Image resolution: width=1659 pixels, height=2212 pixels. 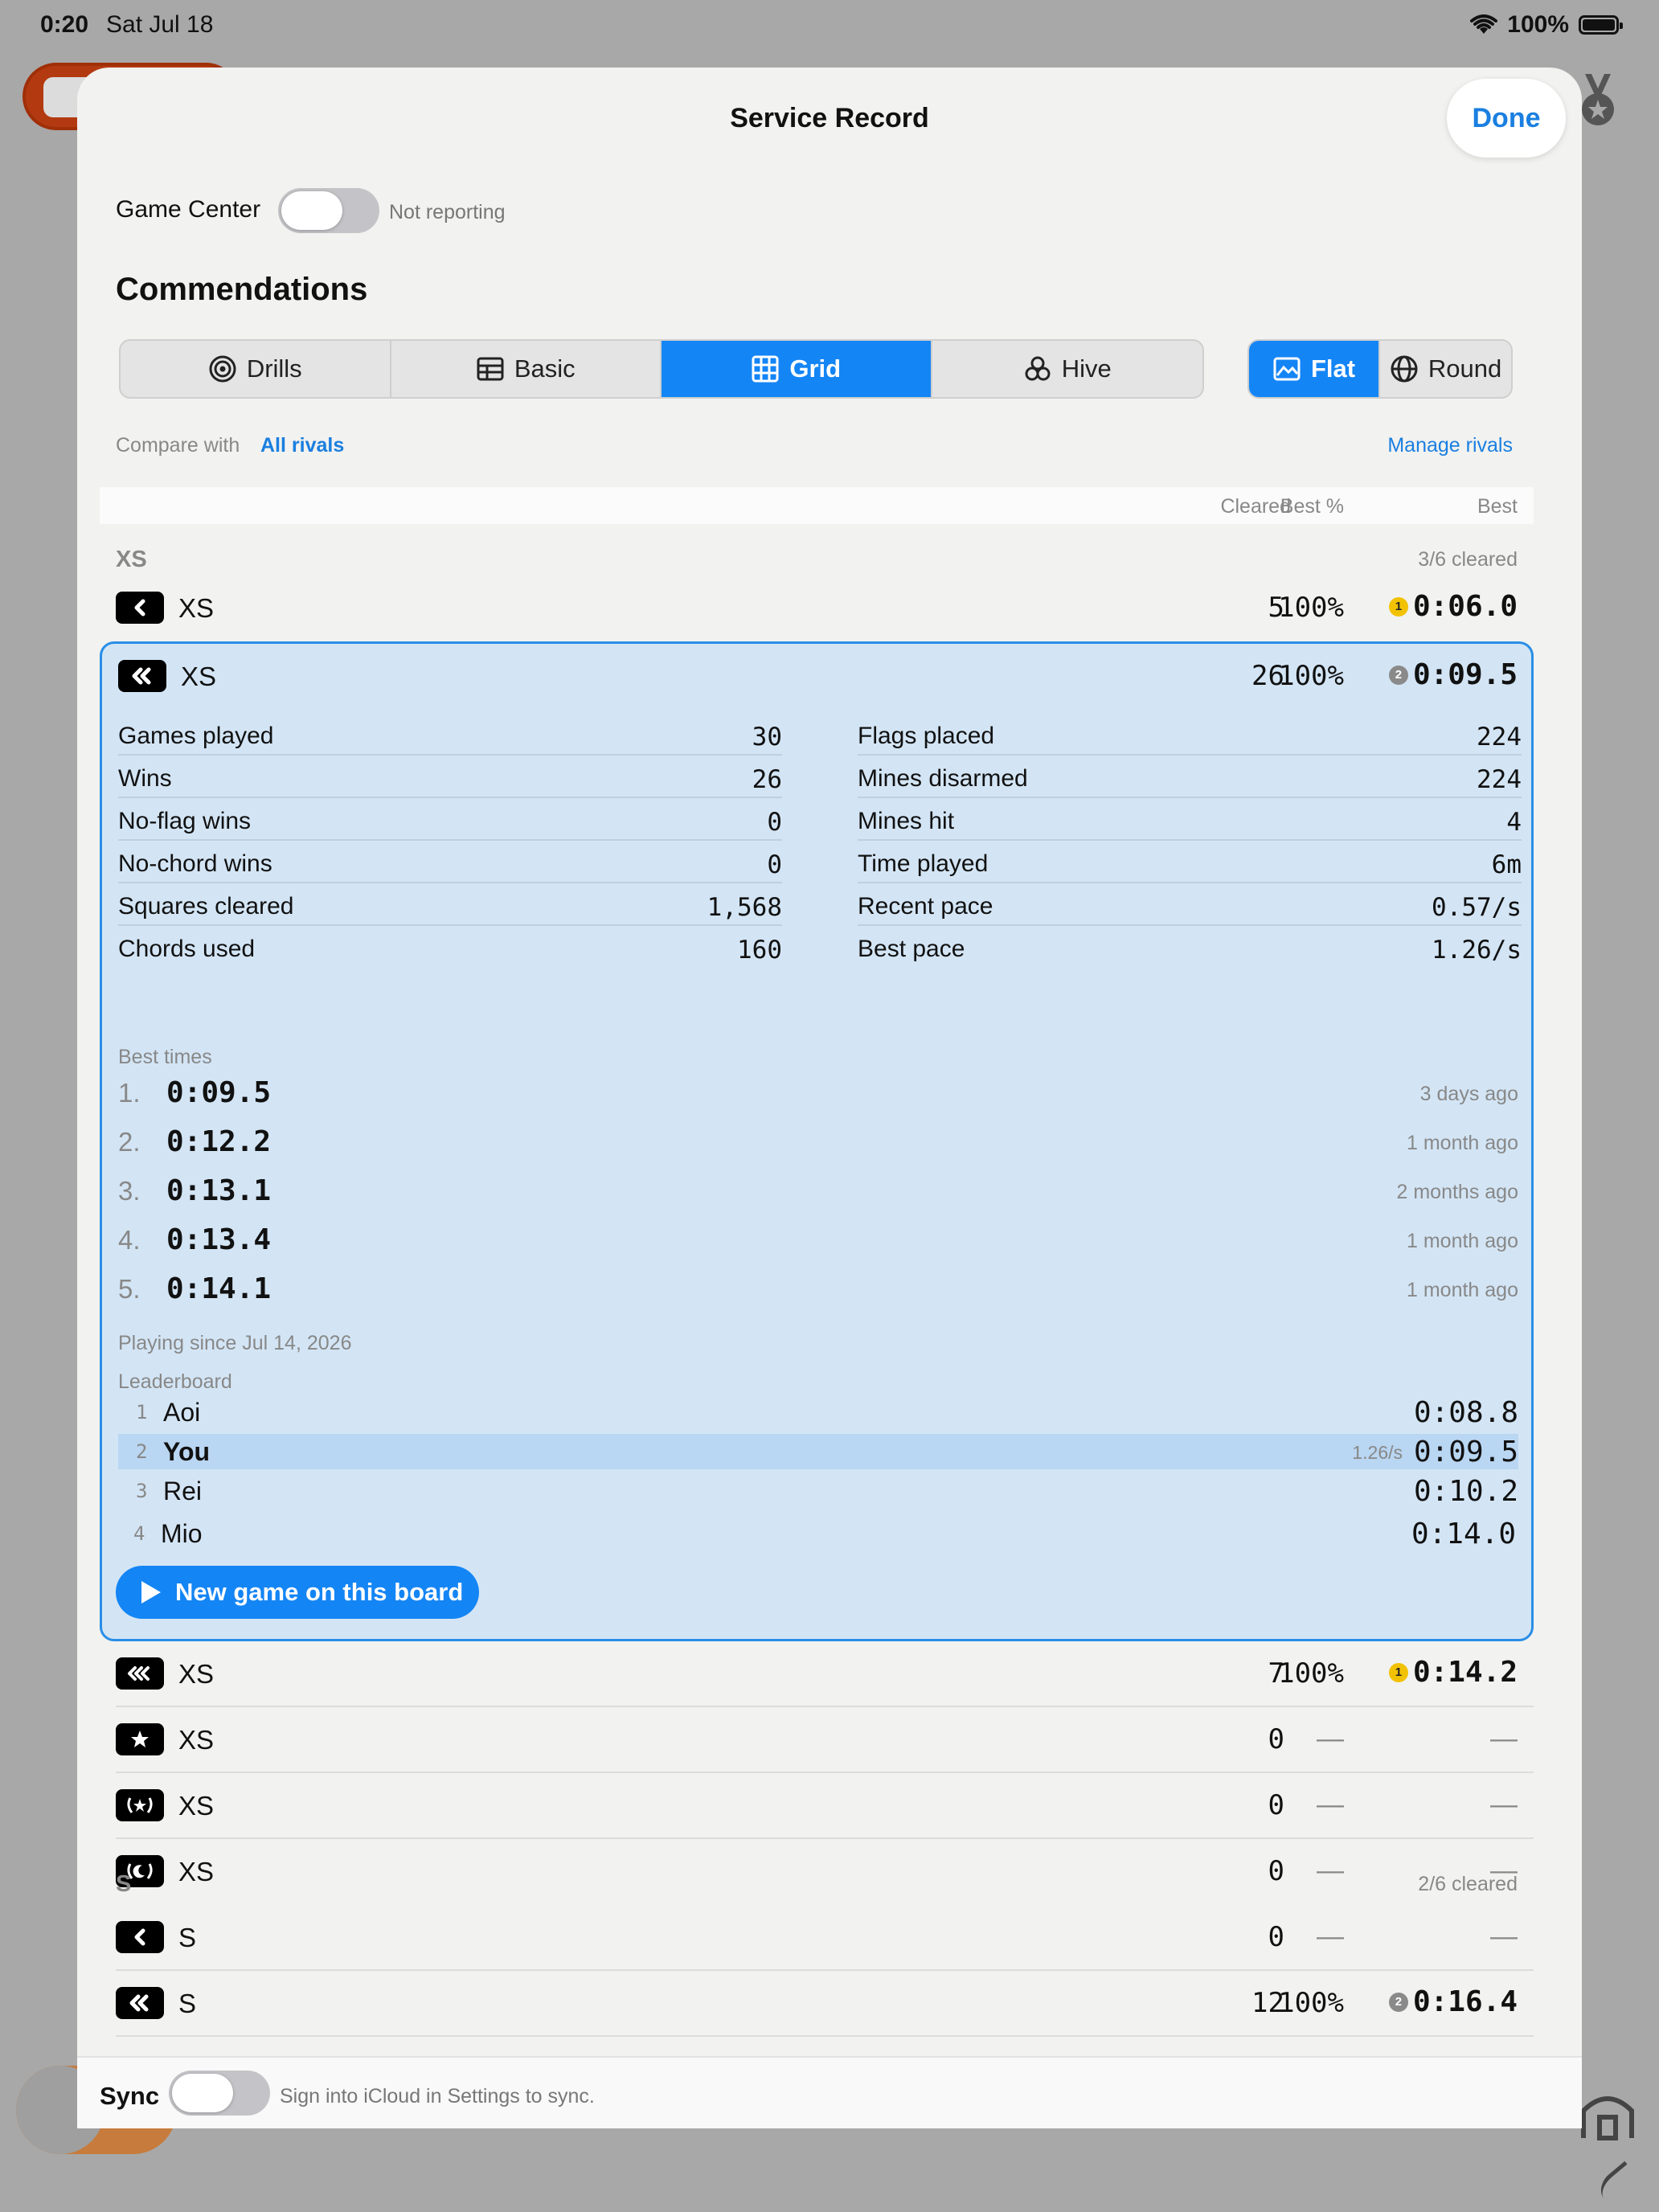 What do you see at coordinates (829, 25) in the screenshot?
I see `status-bar: 0:20 Sat Jul 18 100%` at bounding box center [829, 25].